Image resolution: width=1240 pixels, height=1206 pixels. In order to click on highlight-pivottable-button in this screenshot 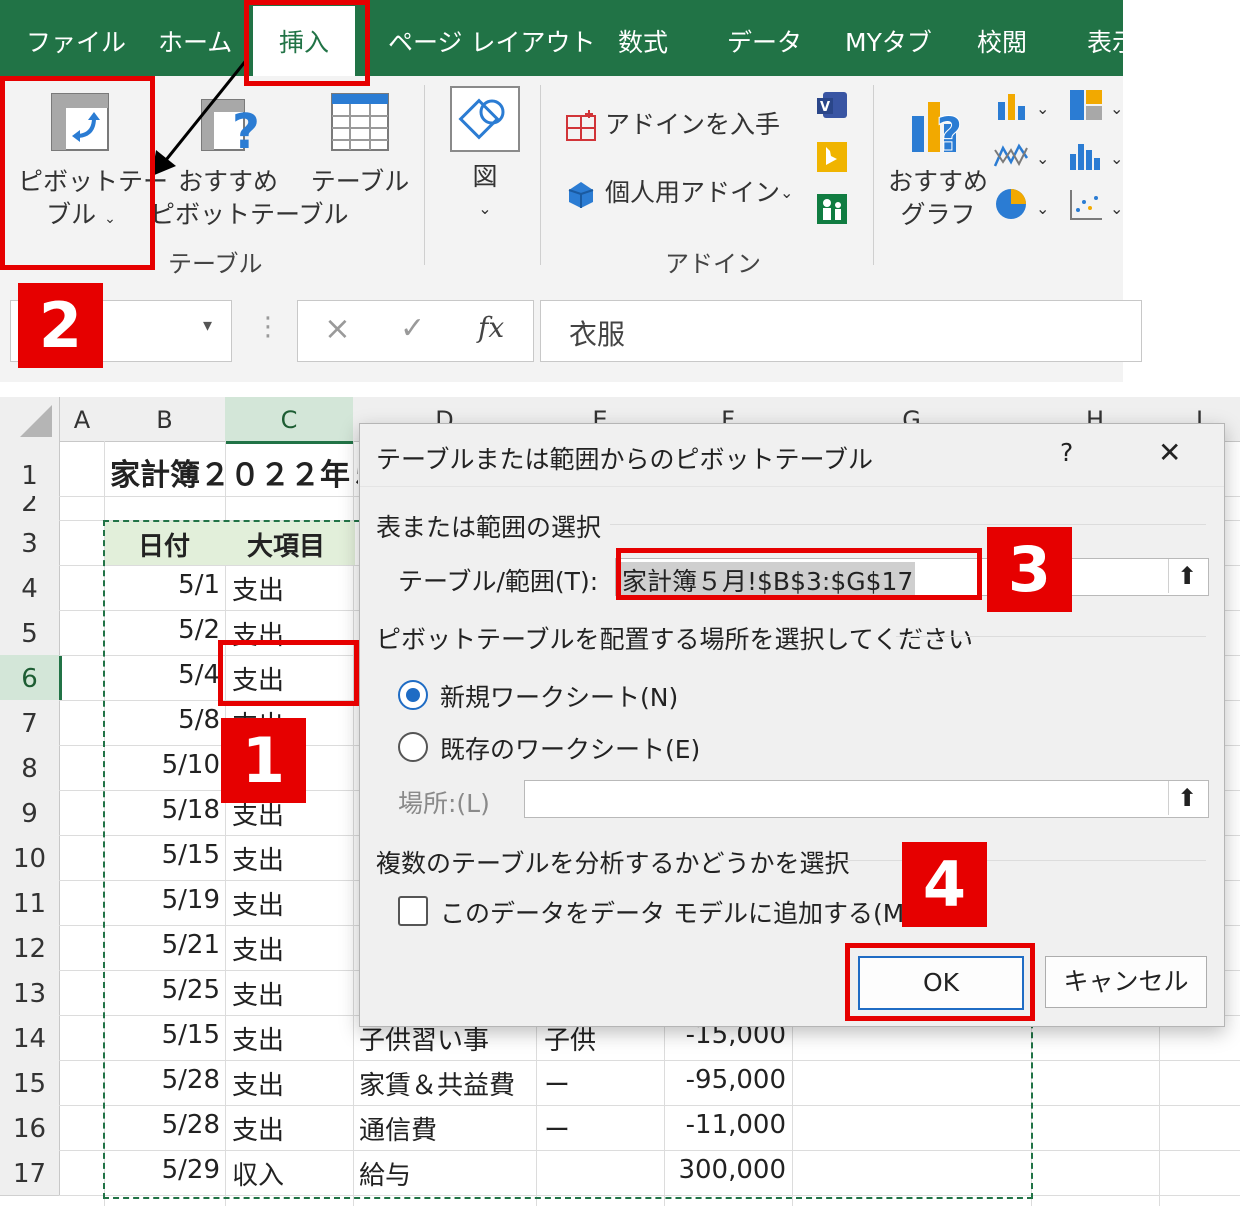, I will do `click(77, 173)`.